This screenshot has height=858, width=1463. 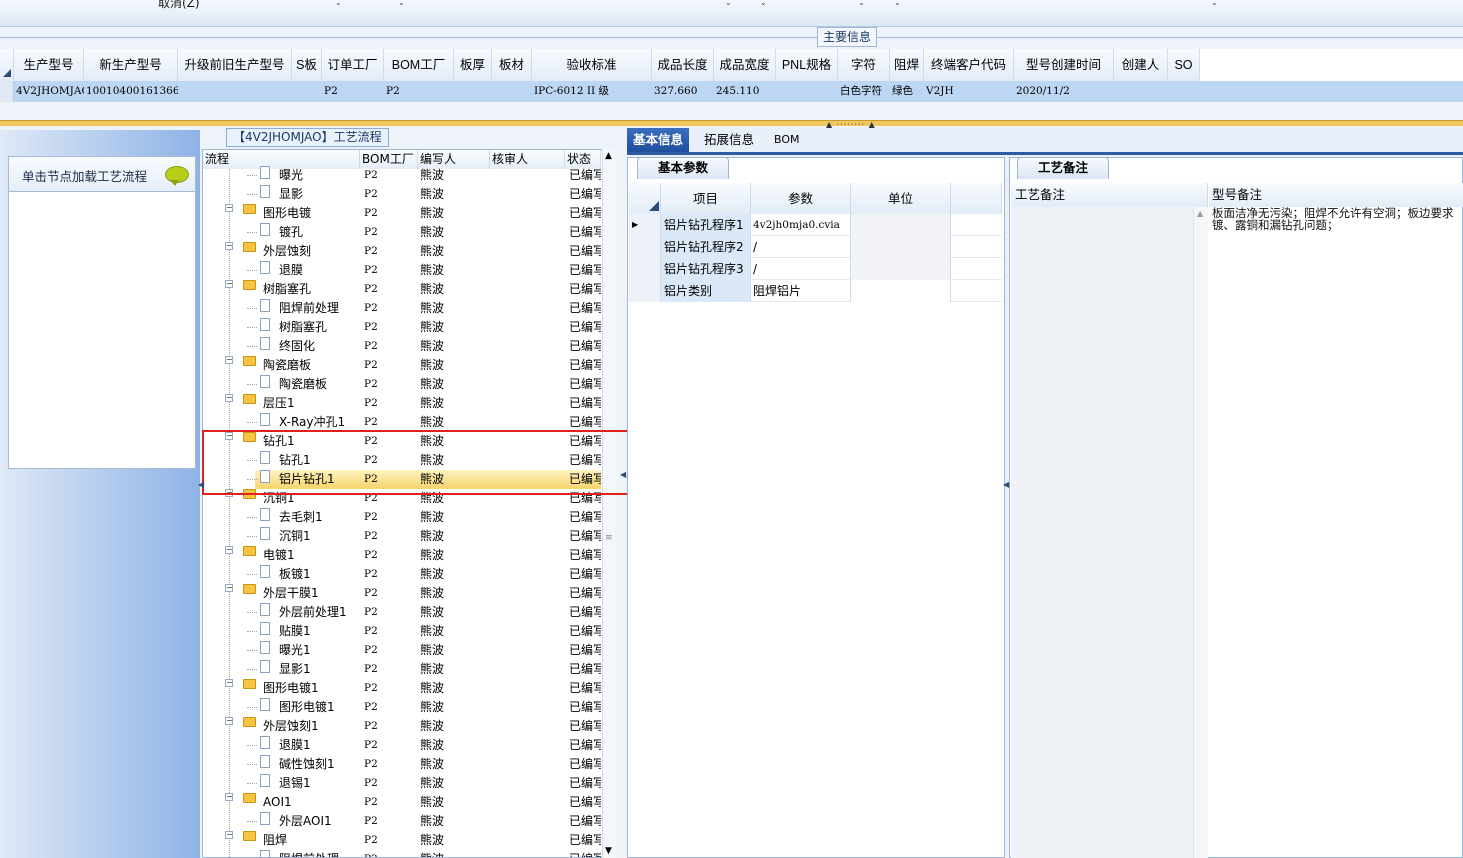 What do you see at coordinates (473, 65) in the screenshot?
I see `column-header: 板厚` at bounding box center [473, 65].